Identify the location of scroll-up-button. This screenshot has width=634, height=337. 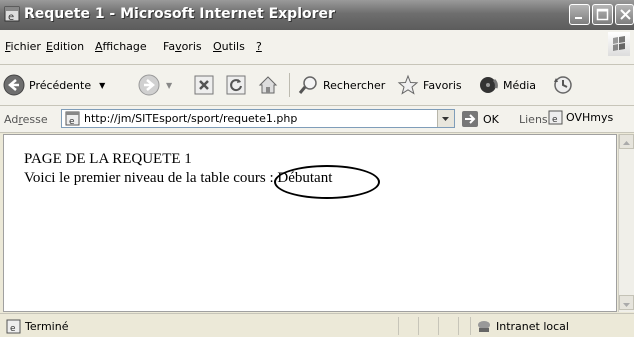
(626, 141).